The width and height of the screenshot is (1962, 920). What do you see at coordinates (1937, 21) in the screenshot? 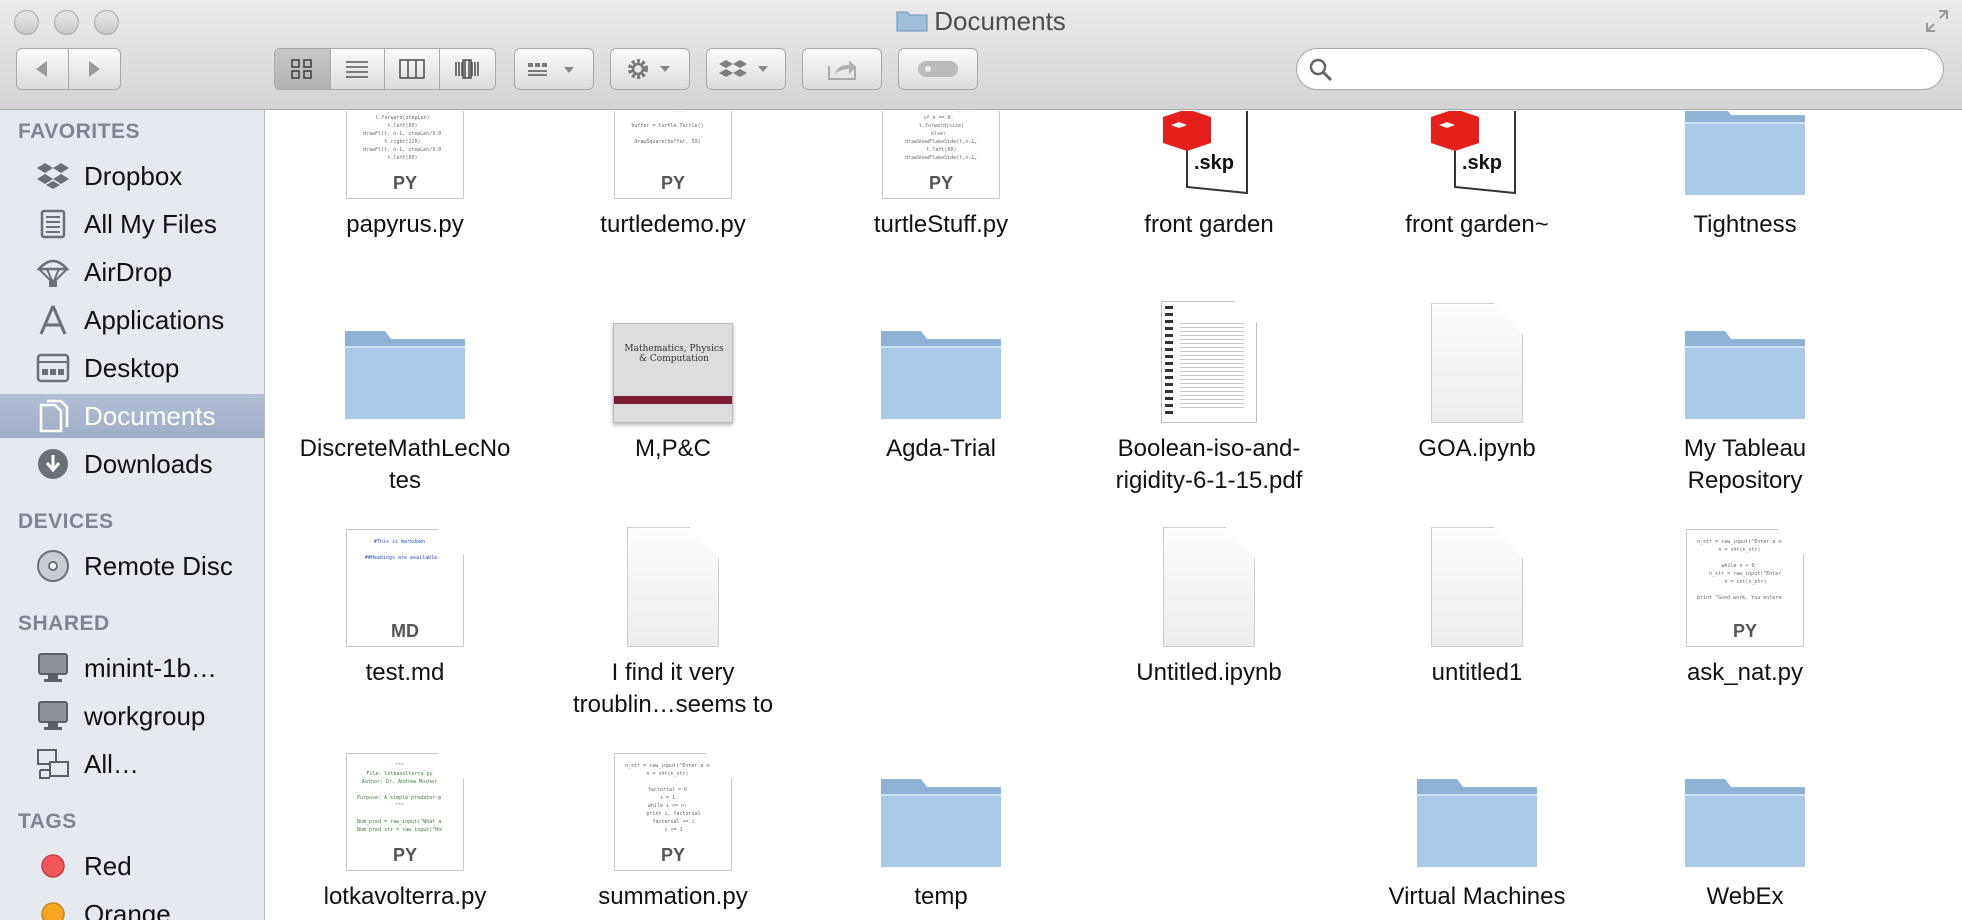
I see `fullscreen-icon` at bounding box center [1937, 21].